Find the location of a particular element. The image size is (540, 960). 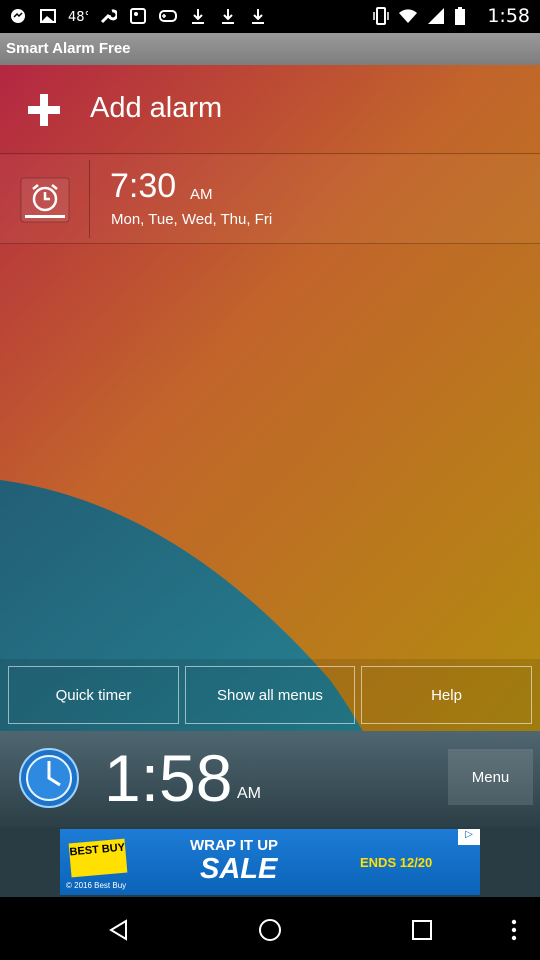

svg-text: 48° is located at coordinates (78, 17).